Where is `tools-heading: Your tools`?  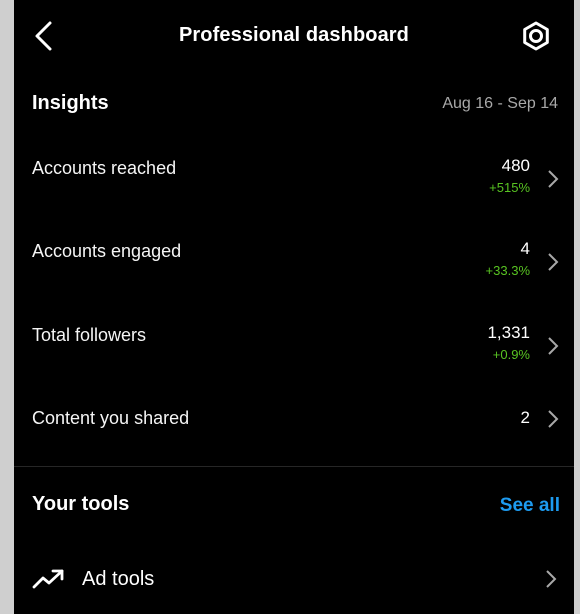 tools-heading: Your tools is located at coordinates (81, 504).